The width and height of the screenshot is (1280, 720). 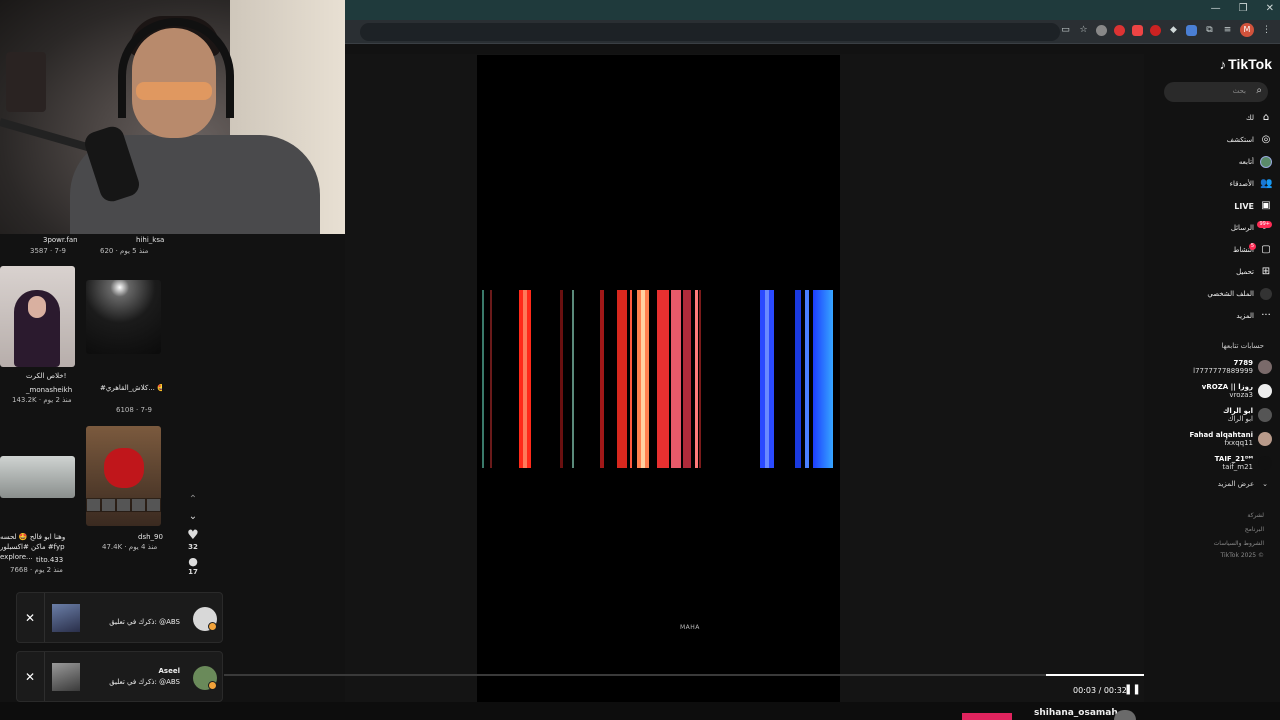 What do you see at coordinates (1173, 30) in the screenshot?
I see `diamond-icon: ◆` at bounding box center [1173, 30].